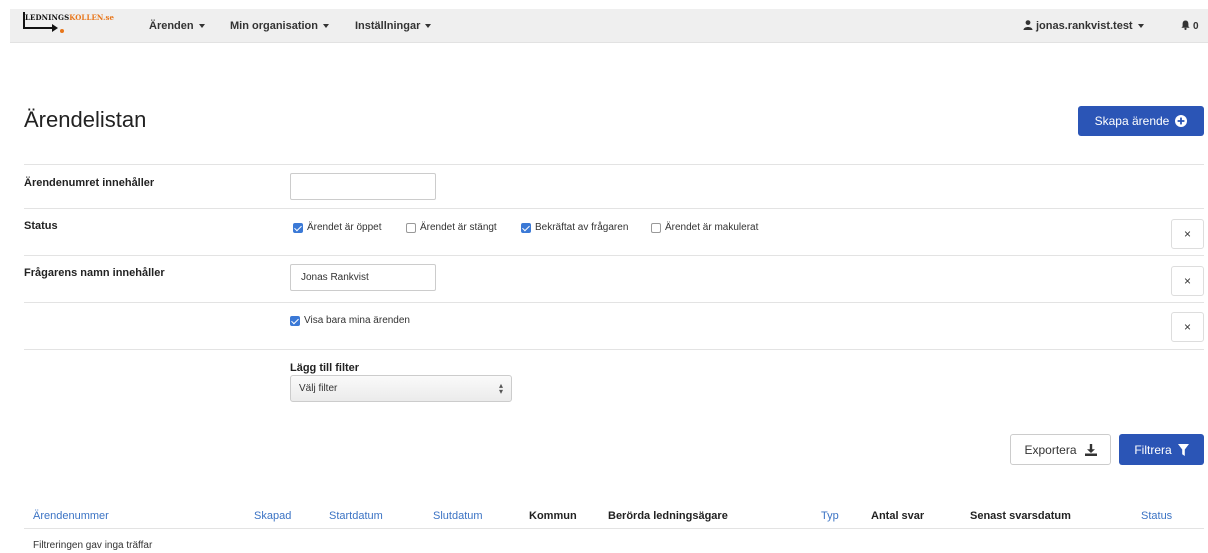 Image resolution: width=1208 pixels, height=553 pixels. I want to click on requester-filter-label: Frågarens namn innehåller, so click(94, 273).